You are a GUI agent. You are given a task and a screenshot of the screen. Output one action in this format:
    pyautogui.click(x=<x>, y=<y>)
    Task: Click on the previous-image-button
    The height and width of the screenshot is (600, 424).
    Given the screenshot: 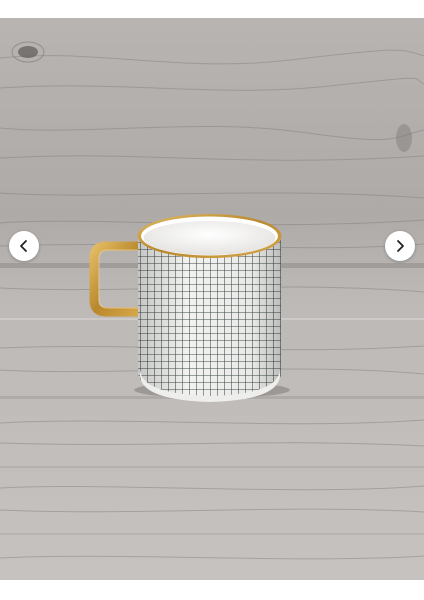 What is the action you would take?
    pyautogui.click(x=24, y=246)
    